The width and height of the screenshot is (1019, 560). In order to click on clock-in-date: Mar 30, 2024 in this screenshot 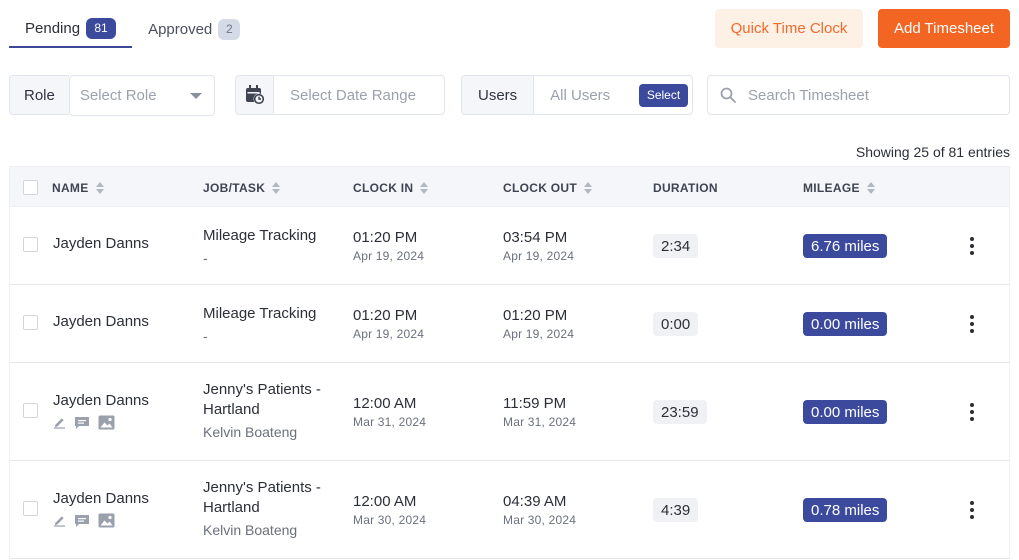, I will do `click(390, 520)`.